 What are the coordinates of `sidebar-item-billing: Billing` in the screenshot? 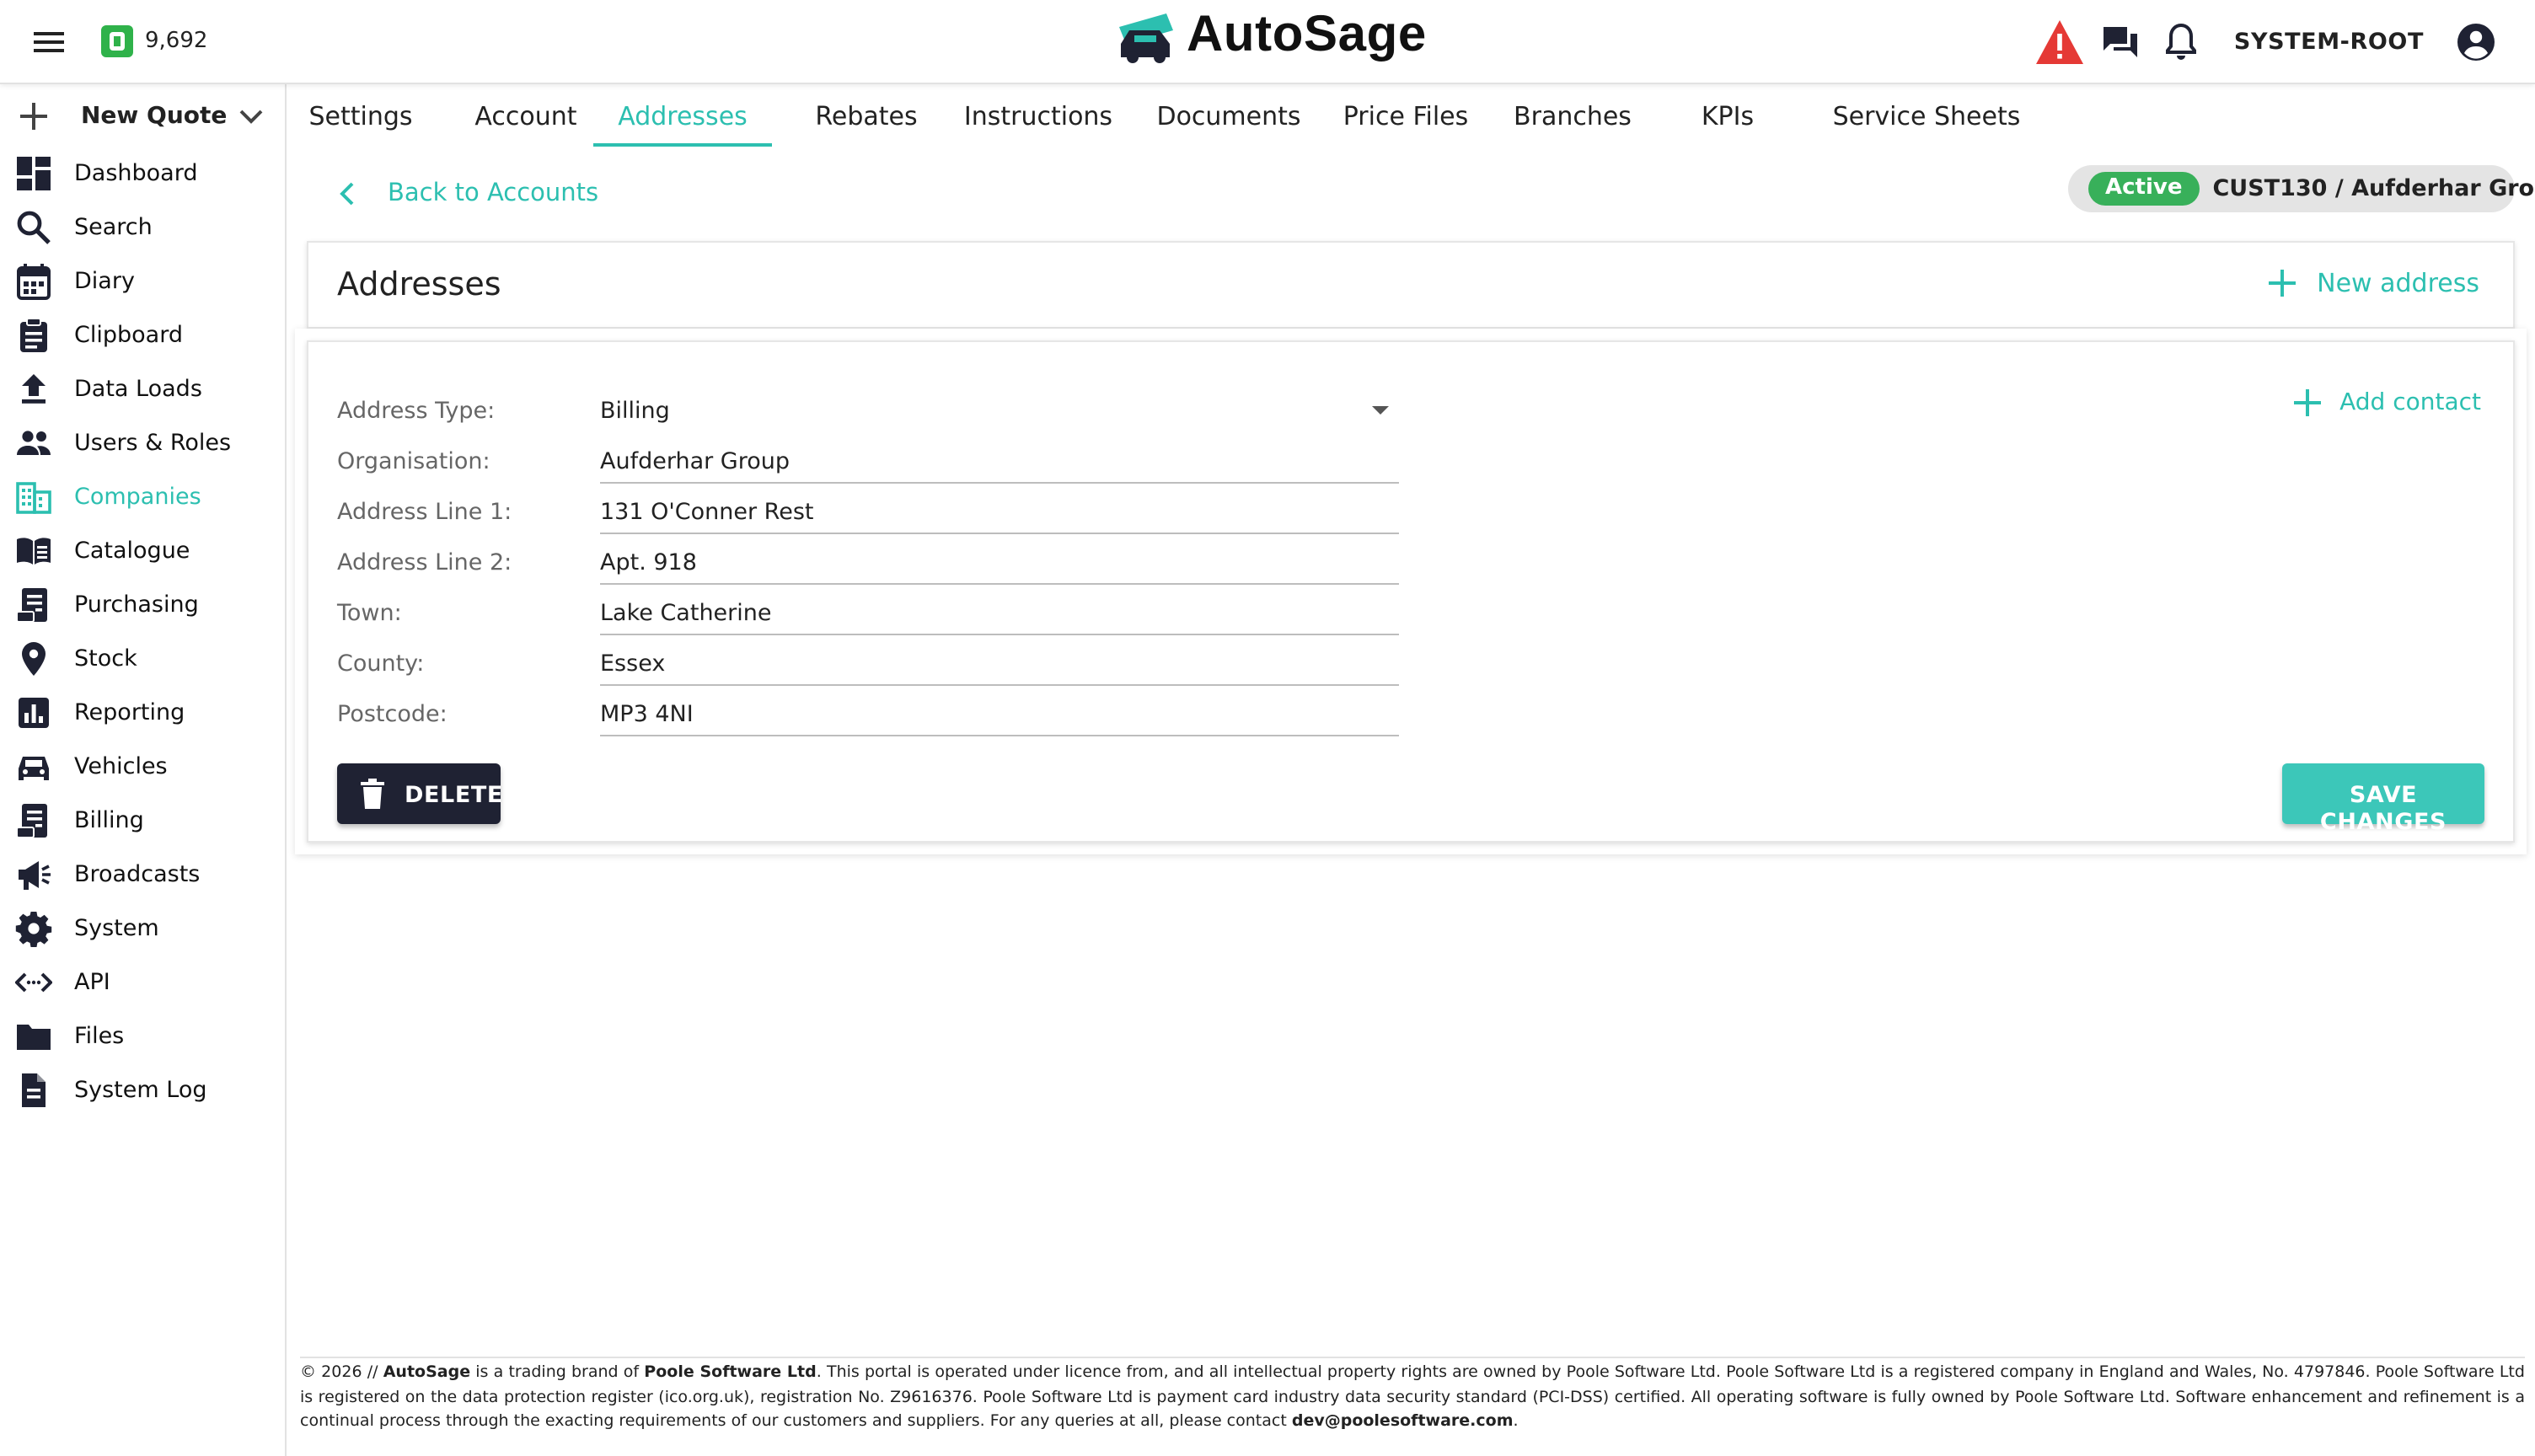 It's located at (143, 821).